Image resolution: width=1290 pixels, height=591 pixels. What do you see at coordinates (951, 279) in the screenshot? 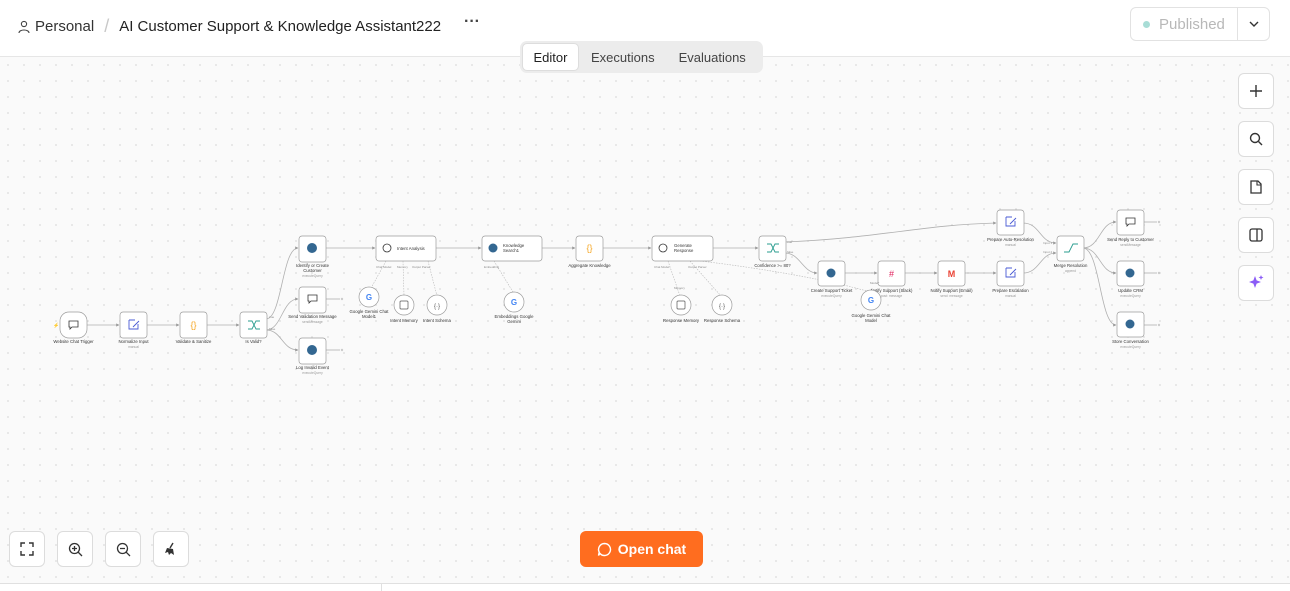
I see `node-notify-email: M Notify Support (Email) send: message` at bounding box center [951, 279].